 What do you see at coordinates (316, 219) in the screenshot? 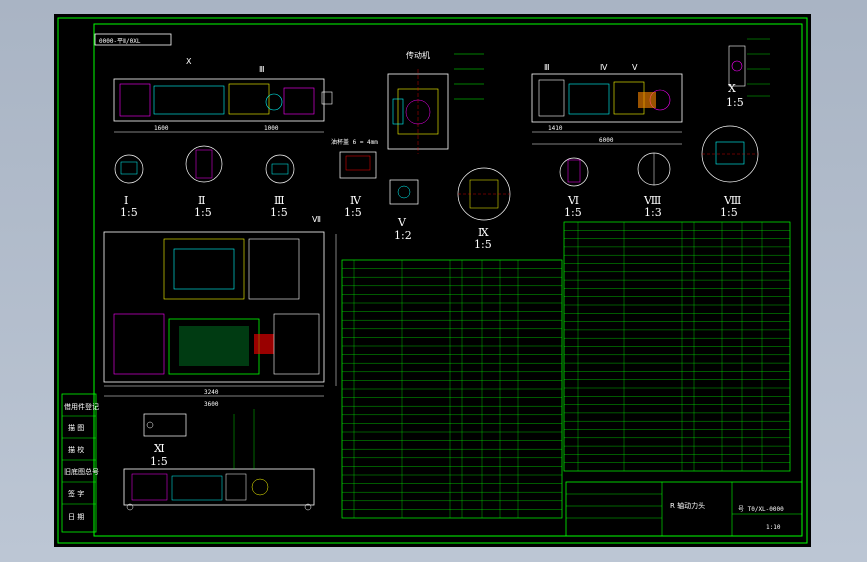
I see `lm-roman: Ⅶ` at bounding box center [316, 219].